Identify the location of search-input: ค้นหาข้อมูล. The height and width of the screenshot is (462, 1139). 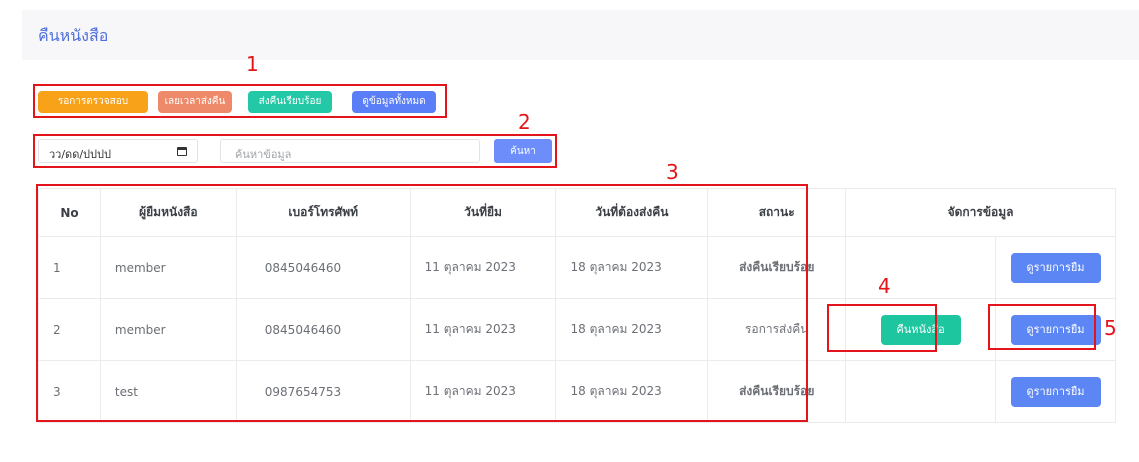
(350, 151).